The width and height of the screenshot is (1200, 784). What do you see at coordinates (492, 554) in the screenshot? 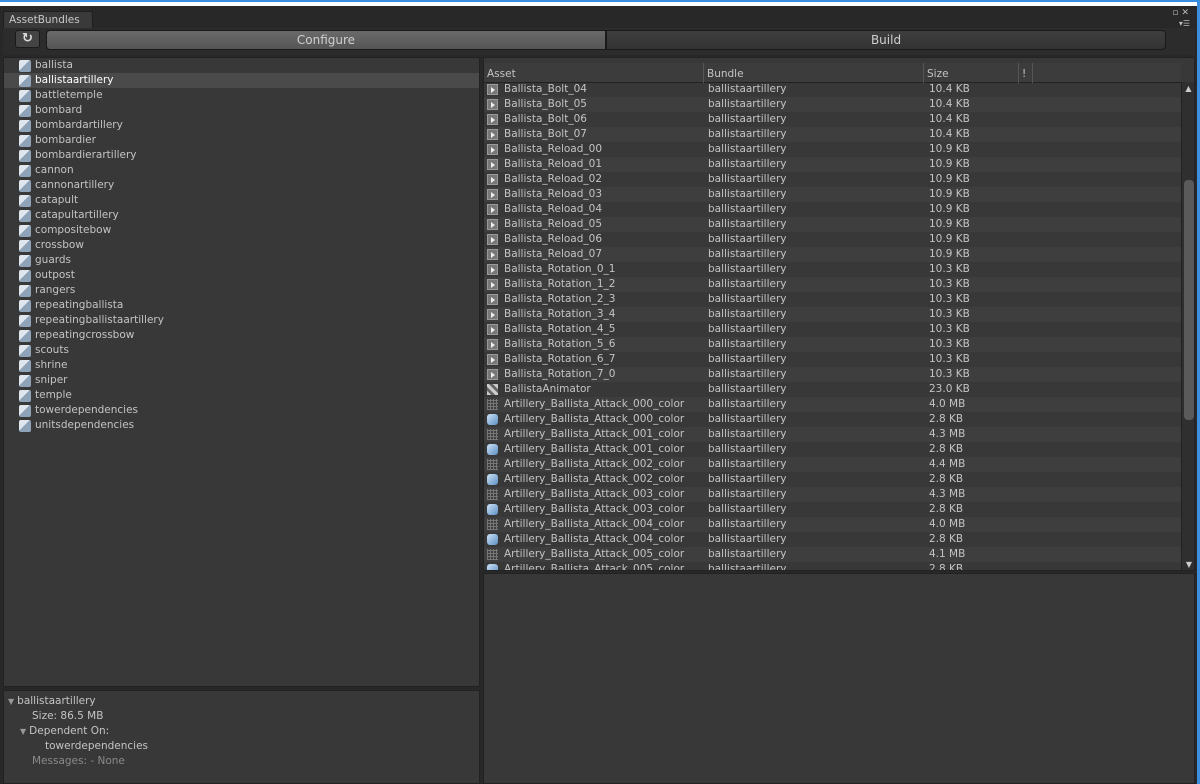
I see `texture-icon` at bounding box center [492, 554].